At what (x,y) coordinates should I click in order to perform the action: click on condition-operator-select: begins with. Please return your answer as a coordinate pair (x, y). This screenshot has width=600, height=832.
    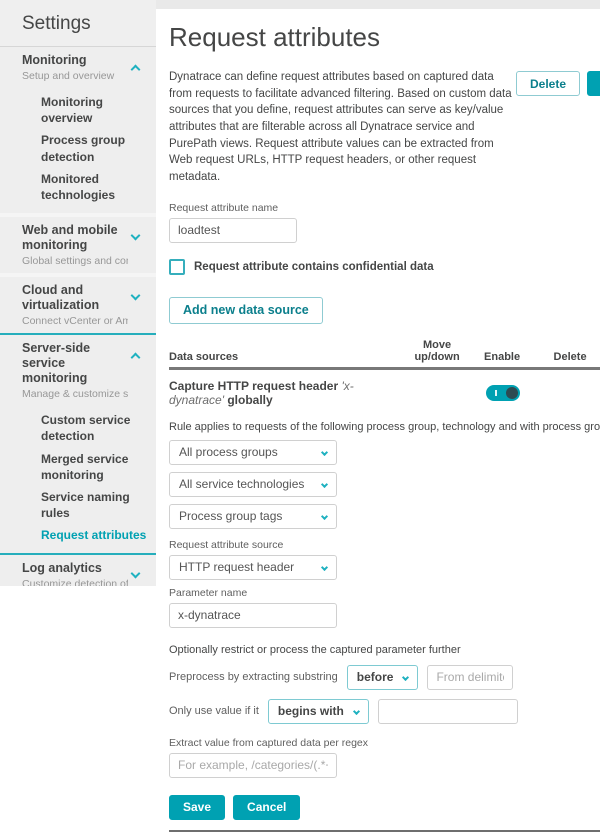
    Looking at the image, I should click on (318, 711).